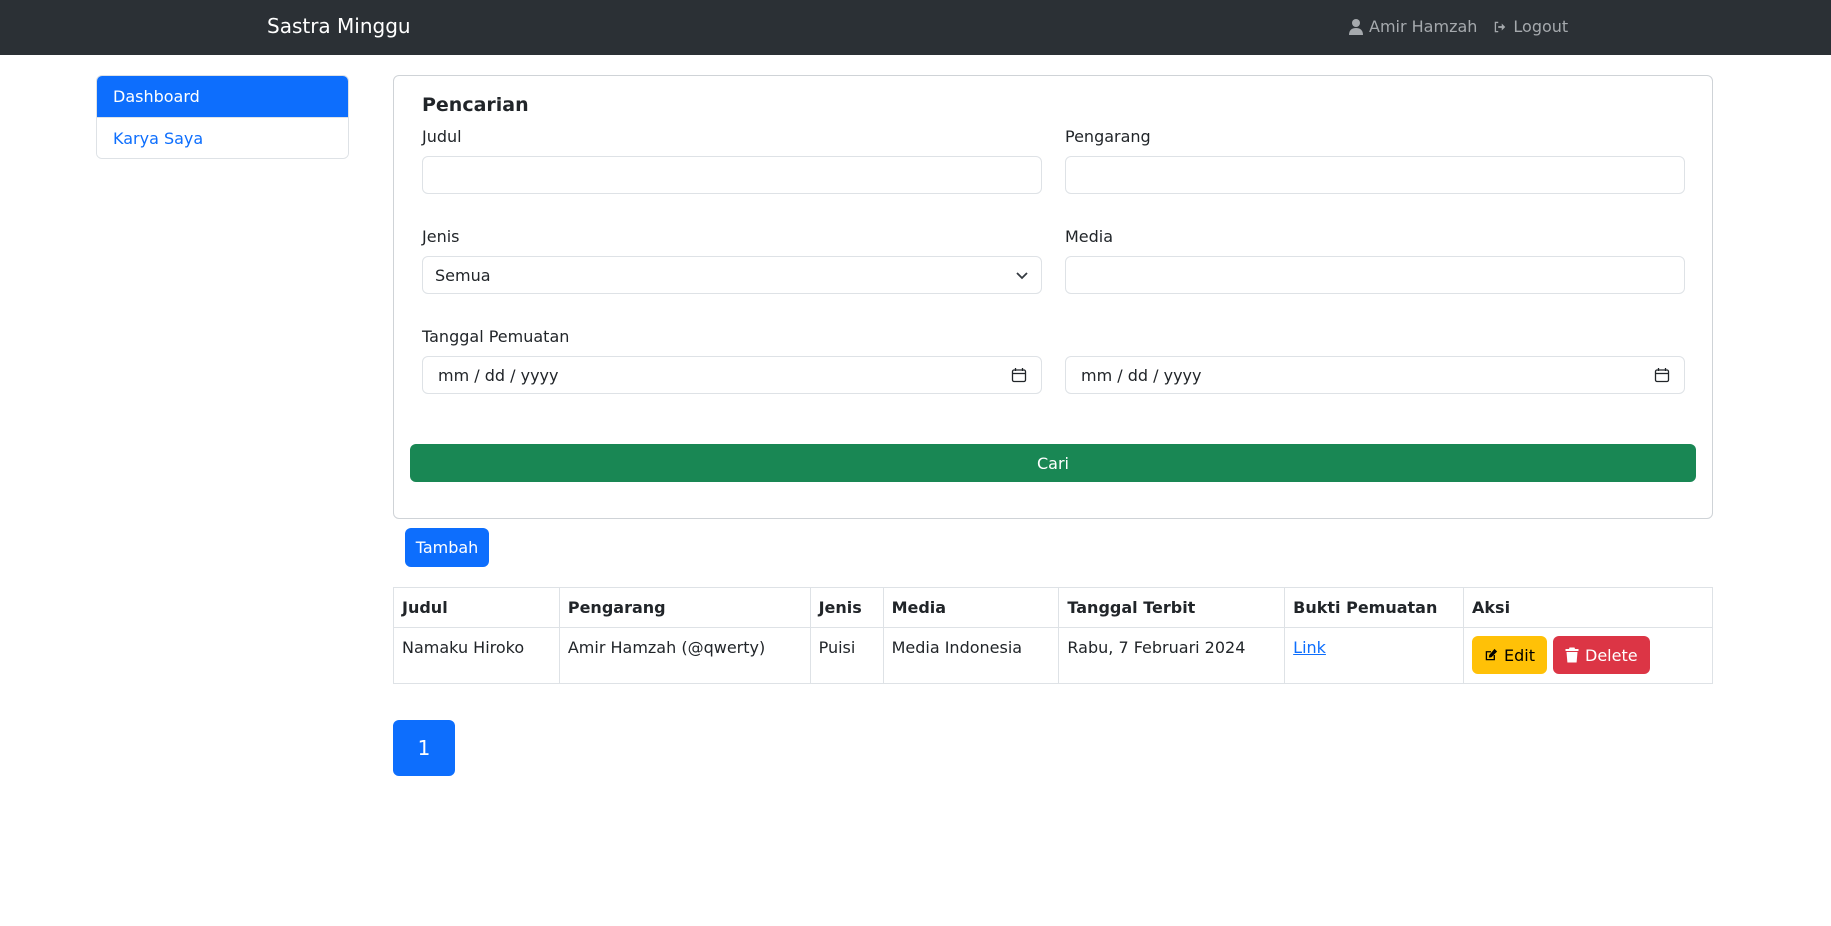  I want to click on column-header: Jenis, so click(846, 607).